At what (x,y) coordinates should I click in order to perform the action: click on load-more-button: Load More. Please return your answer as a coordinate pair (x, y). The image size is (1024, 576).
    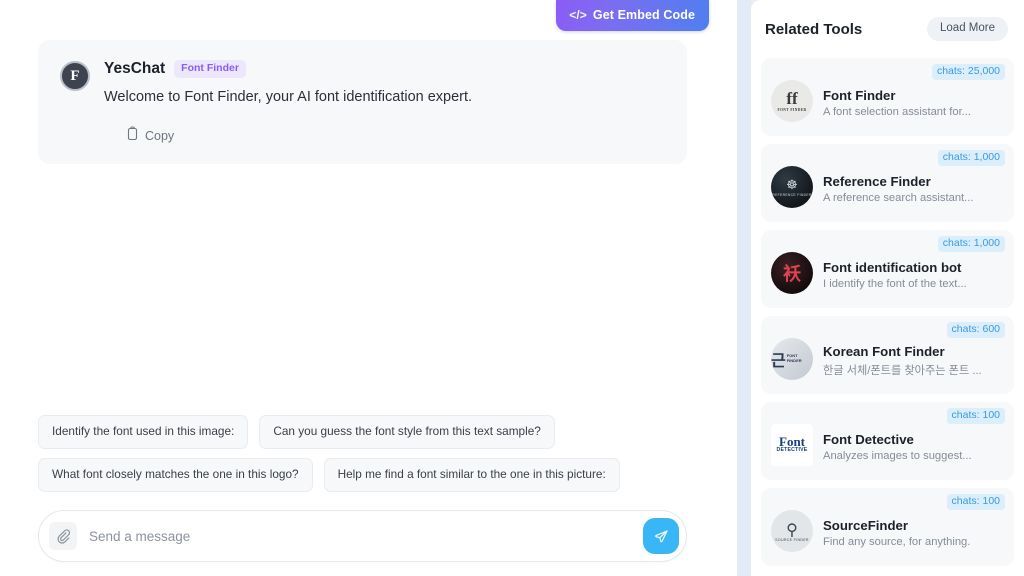
    Looking at the image, I should click on (967, 29).